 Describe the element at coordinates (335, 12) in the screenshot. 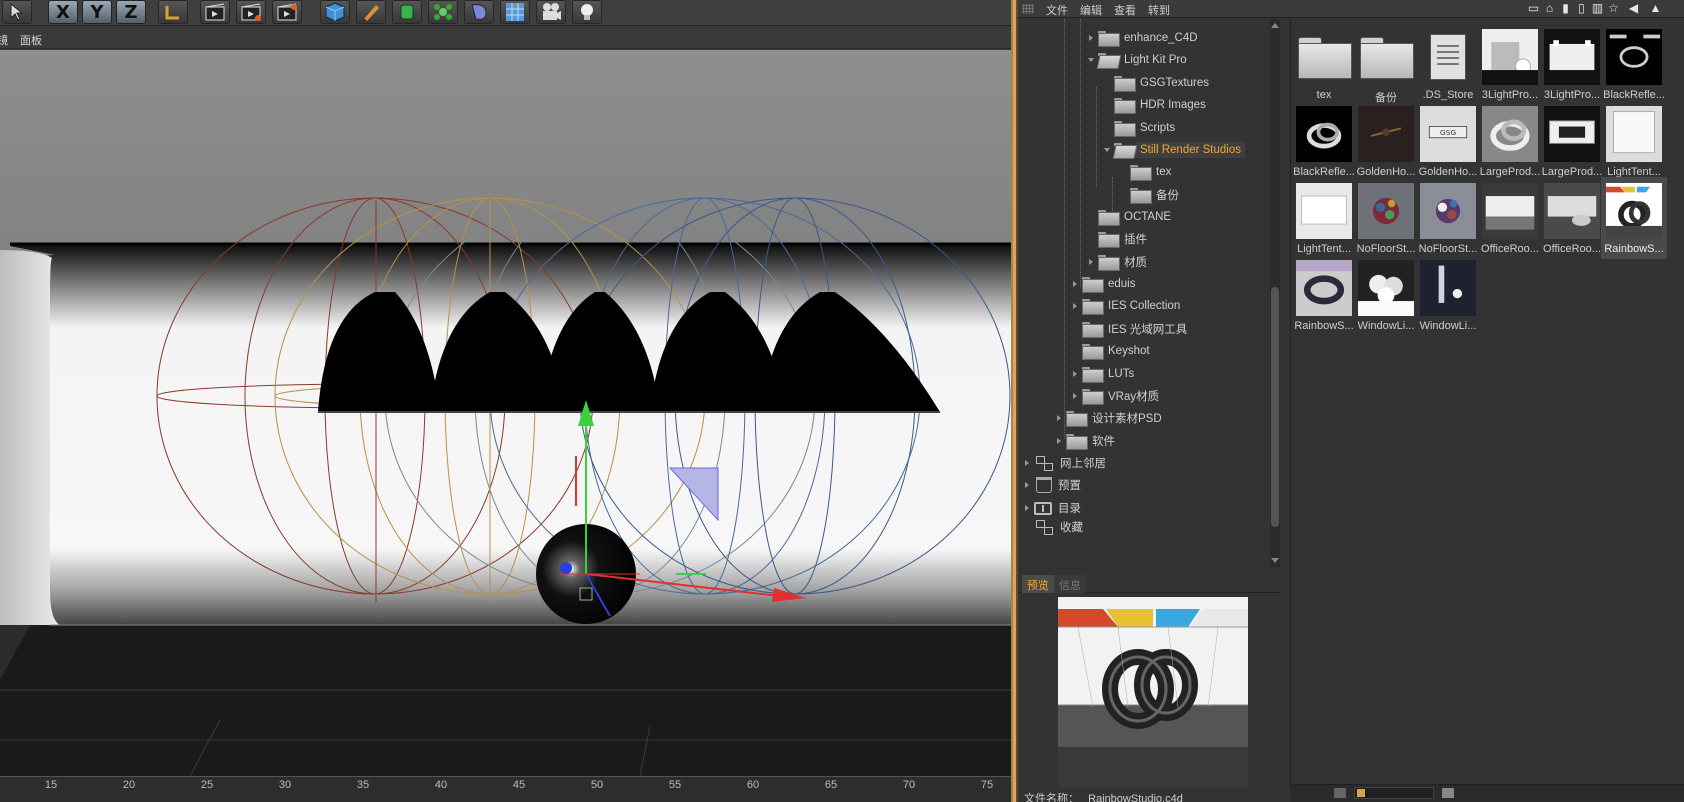

I see `cube-icon` at that location.